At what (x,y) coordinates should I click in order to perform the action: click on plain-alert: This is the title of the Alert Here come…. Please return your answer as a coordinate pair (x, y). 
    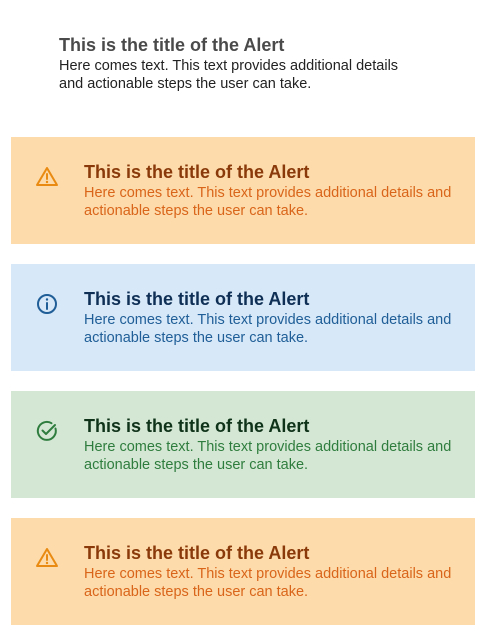
    Looking at the image, I should click on (239, 64).